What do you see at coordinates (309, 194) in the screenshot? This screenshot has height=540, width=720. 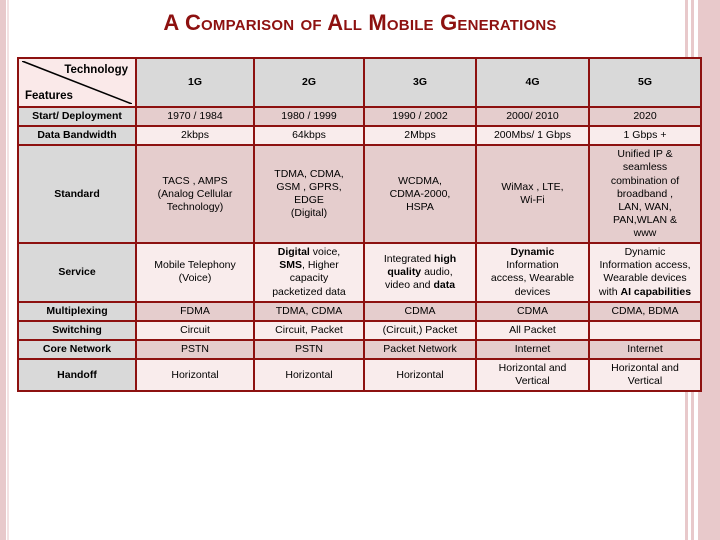 I see `data-cell: TDMA, CDMA, GSM , GPRS, EDGE (Digital)` at bounding box center [309, 194].